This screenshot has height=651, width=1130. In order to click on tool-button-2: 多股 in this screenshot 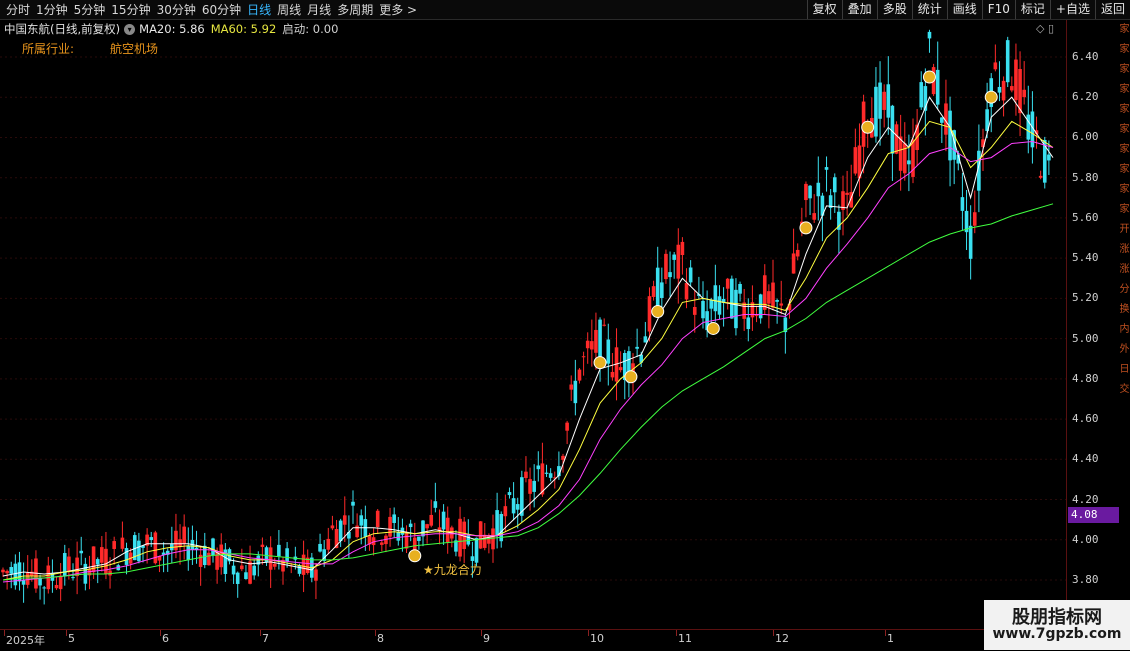, I will do `click(894, 9)`.